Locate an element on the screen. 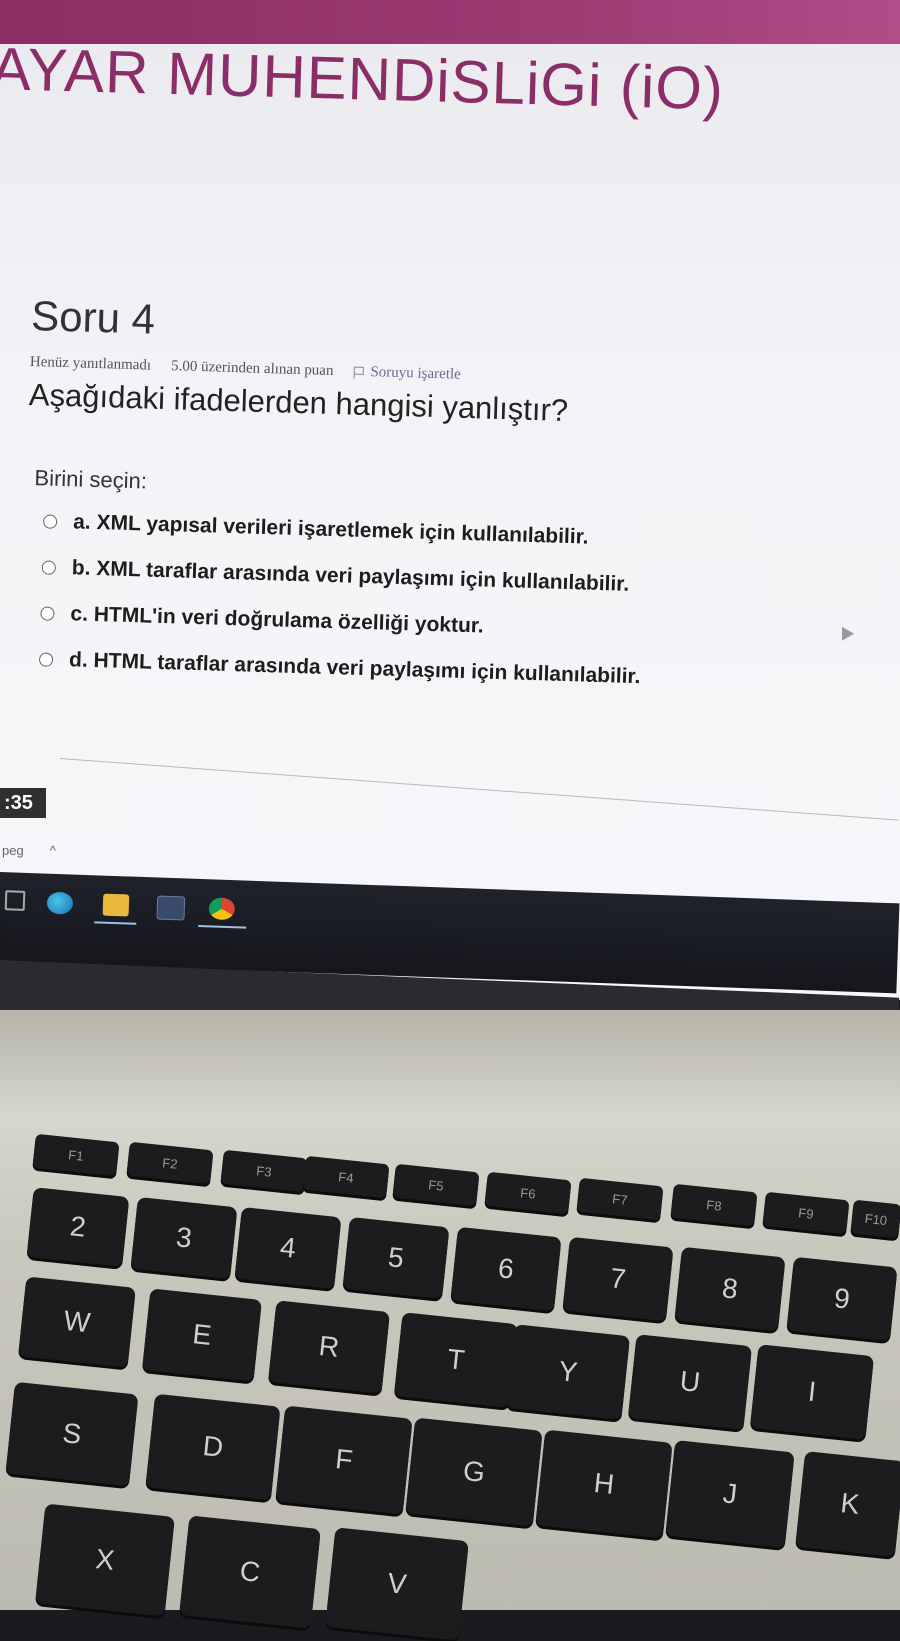 This screenshot has width=900, height=1641. key-g: G is located at coordinates (474, 1472).